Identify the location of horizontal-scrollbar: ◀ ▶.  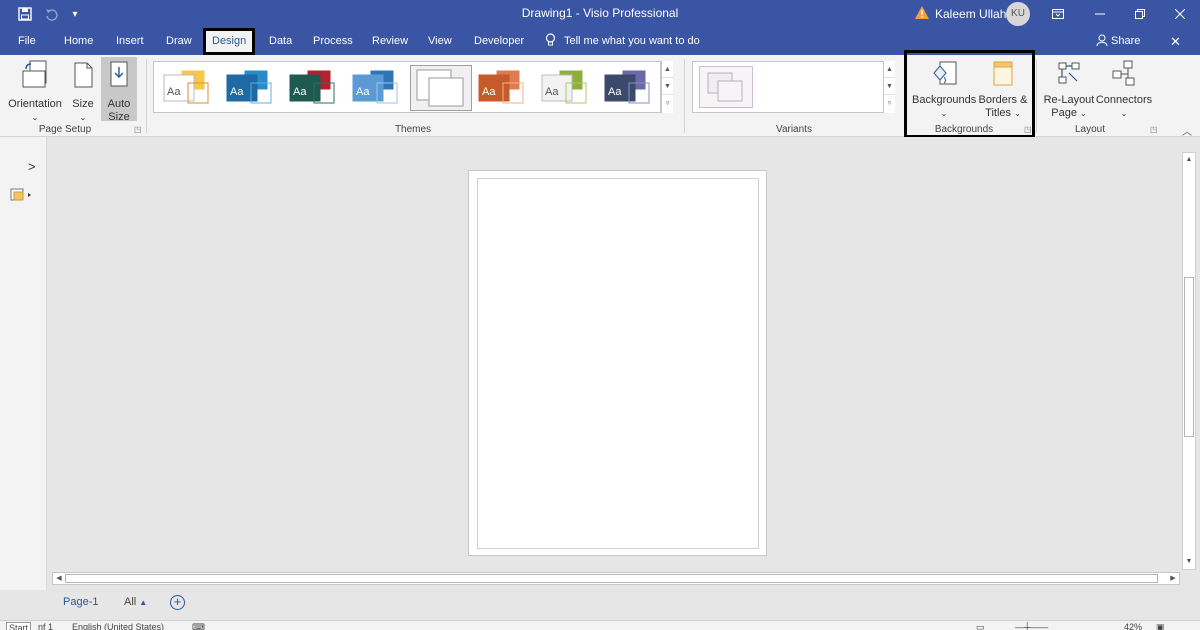
(616, 578).